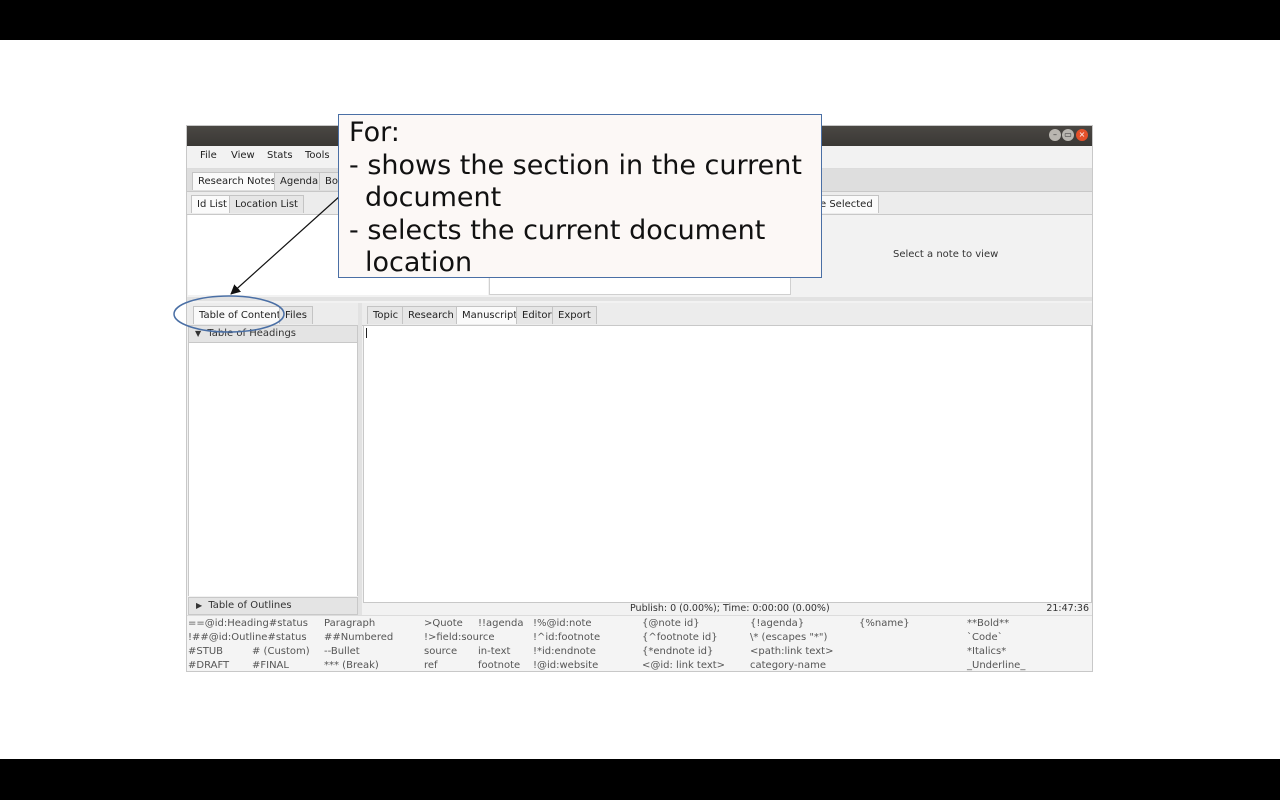 This screenshot has height=800, width=1280. I want to click on callout-line-2-cont: location, so click(419, 262).